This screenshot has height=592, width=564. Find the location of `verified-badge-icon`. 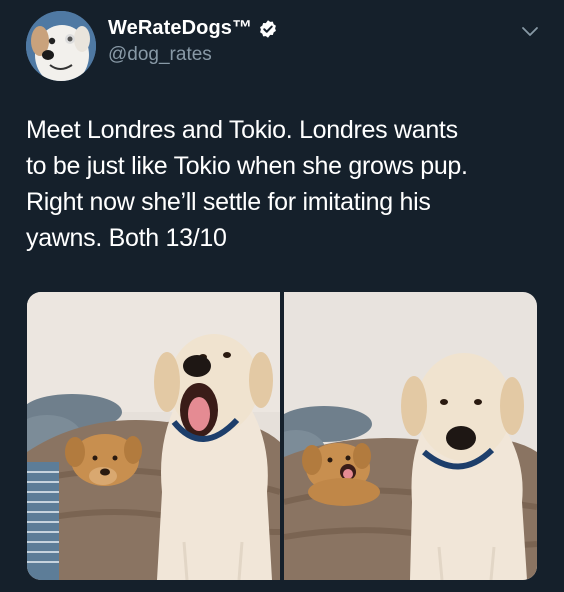

verified-badge-icon is located at coordinates (268, 28).